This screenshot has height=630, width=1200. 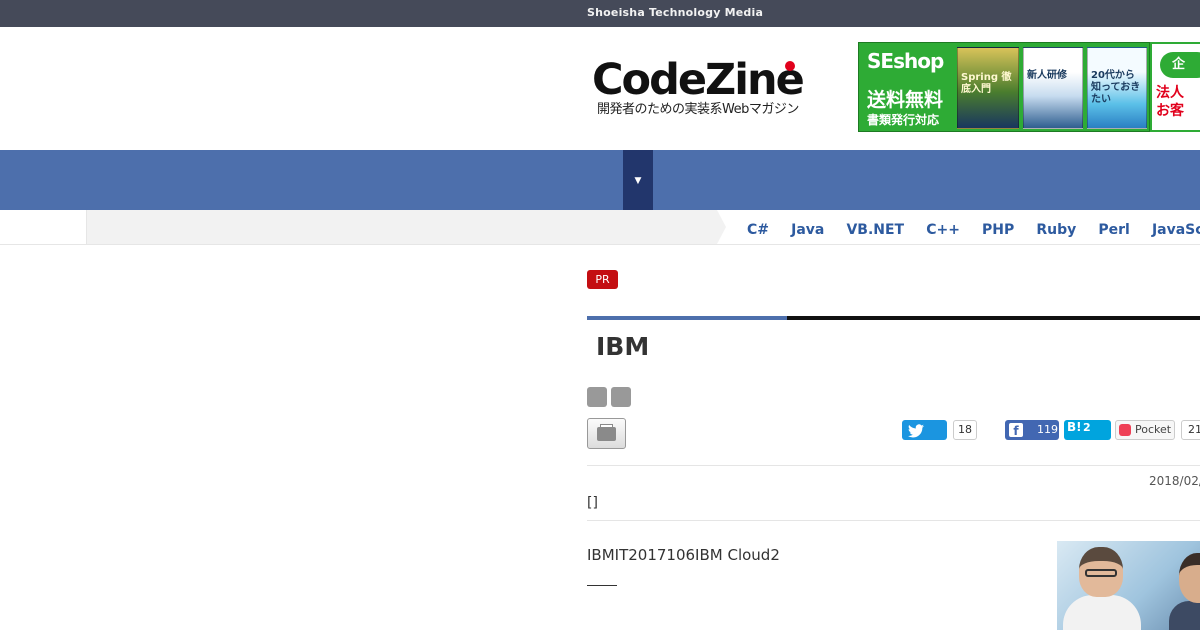 What do you see at coordinates (623, 346) in the screenshot?
I see `article-title: IBM` at bounding box center [623, 346].